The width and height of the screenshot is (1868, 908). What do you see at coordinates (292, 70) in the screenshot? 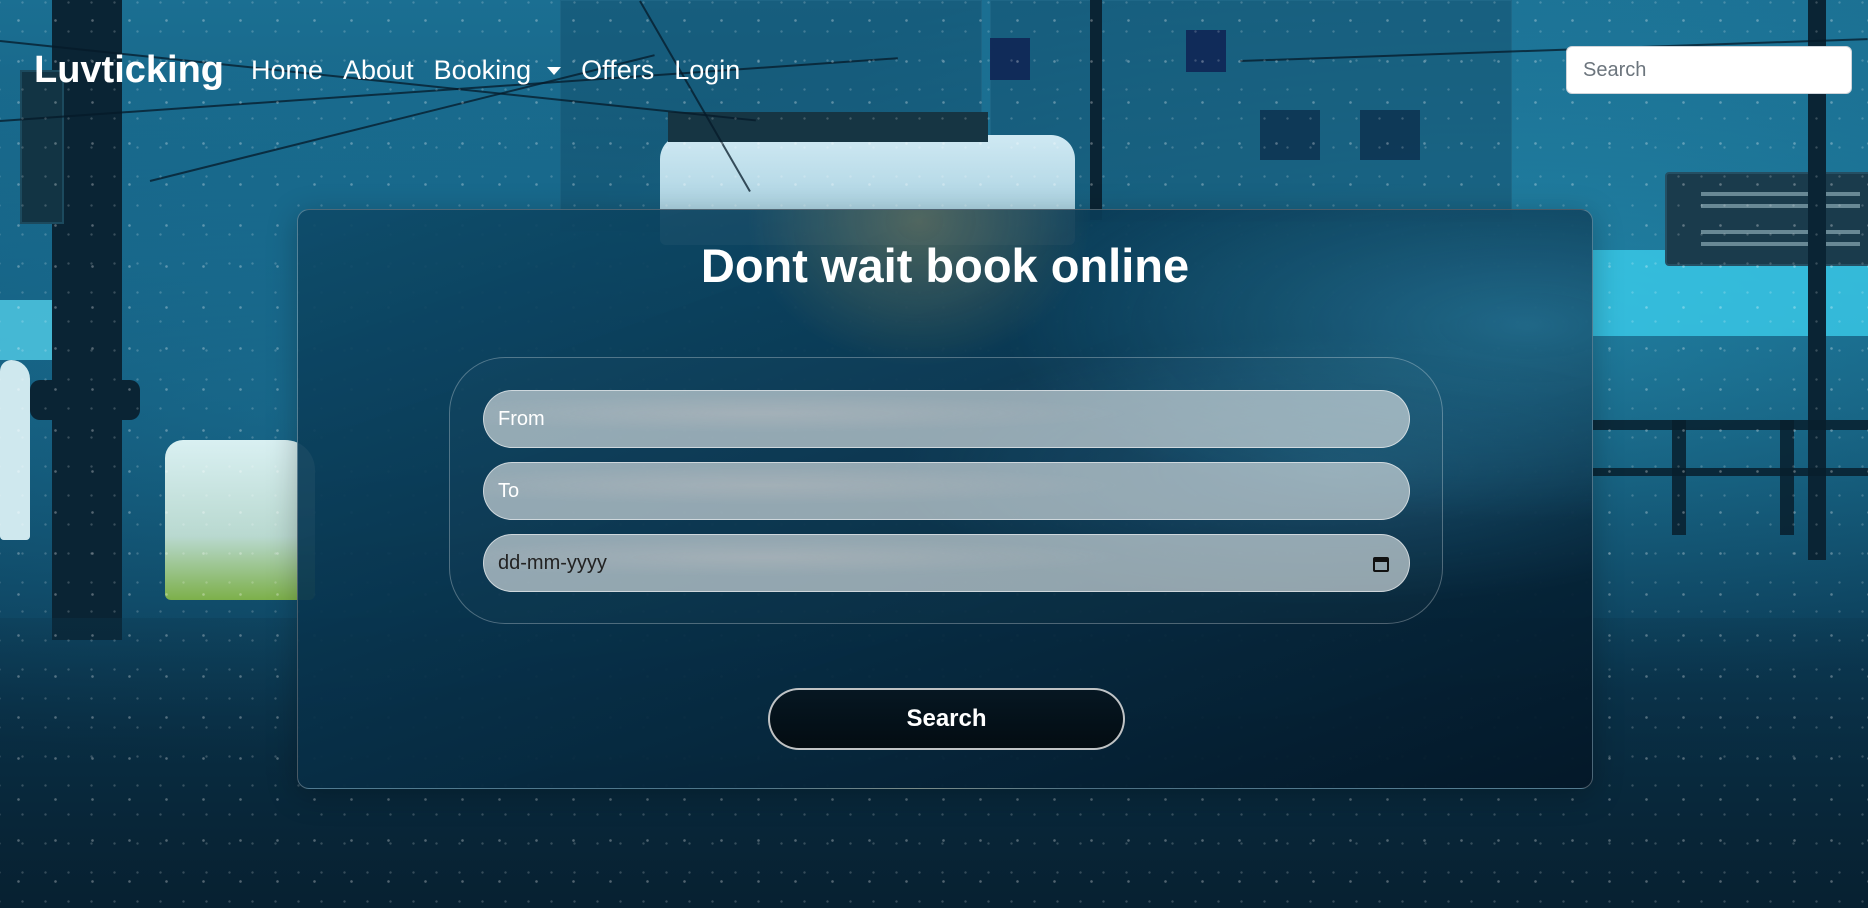
I see `nav-link-home: Home` at bounding box center [292, 70].